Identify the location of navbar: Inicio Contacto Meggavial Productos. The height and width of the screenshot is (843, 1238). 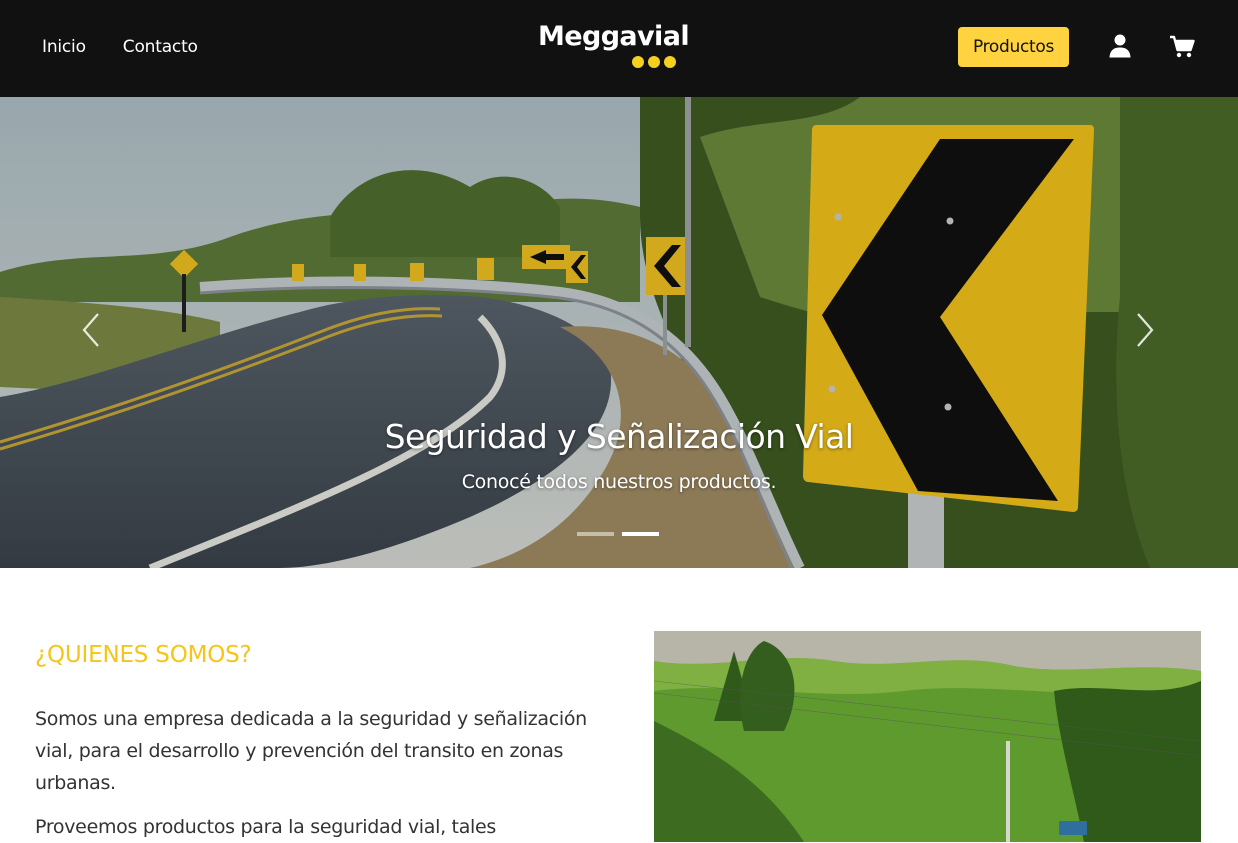
(619, 48).